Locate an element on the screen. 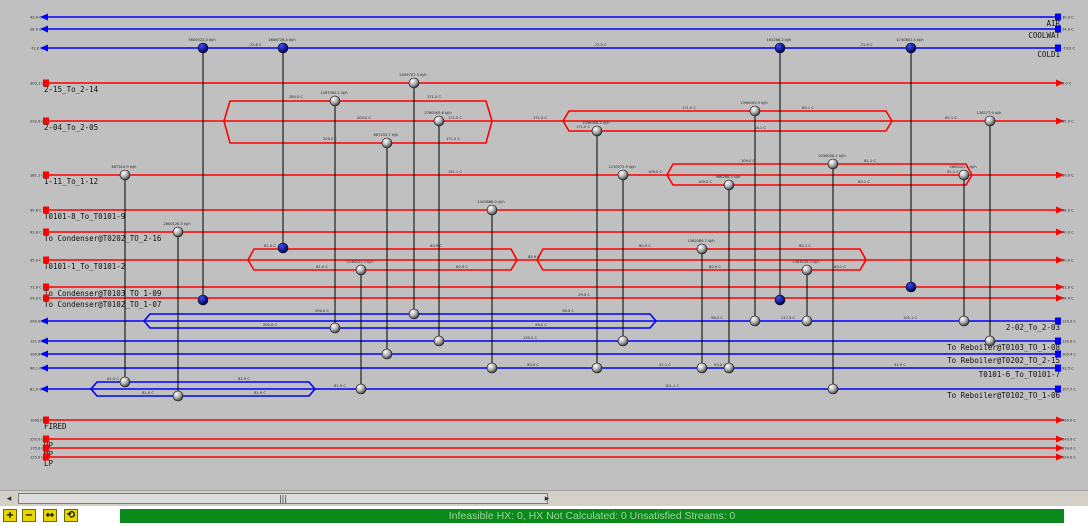 The height and width of the screenshot is (526, 1088). cooler-unit: 4740801.4 kJ/h is located at coordinates (910, 165).